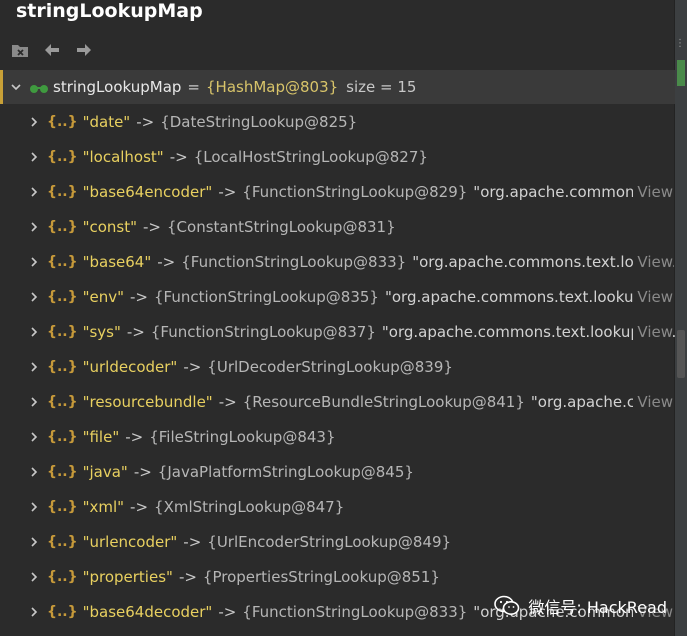 The height and width of the screenshot is (636, 687). I want to click on entry-key: "urlencoder", so click(130, 541).